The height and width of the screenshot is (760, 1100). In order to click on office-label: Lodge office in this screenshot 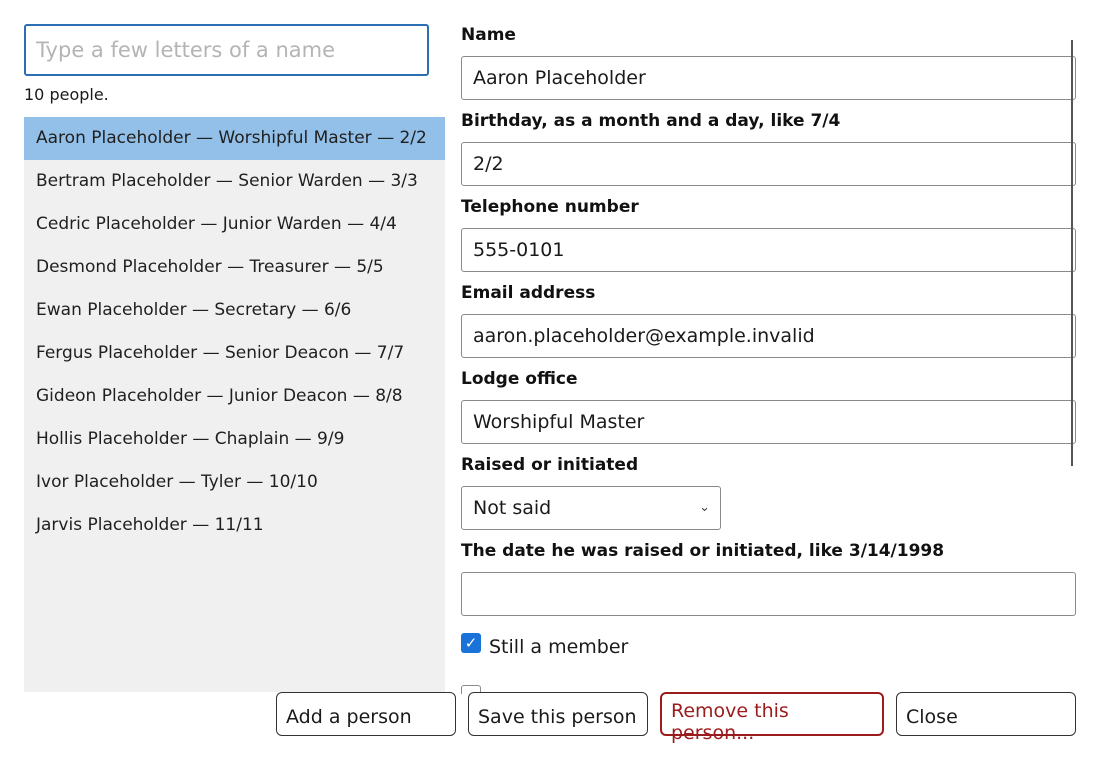, I will do `click(519, 379)`.